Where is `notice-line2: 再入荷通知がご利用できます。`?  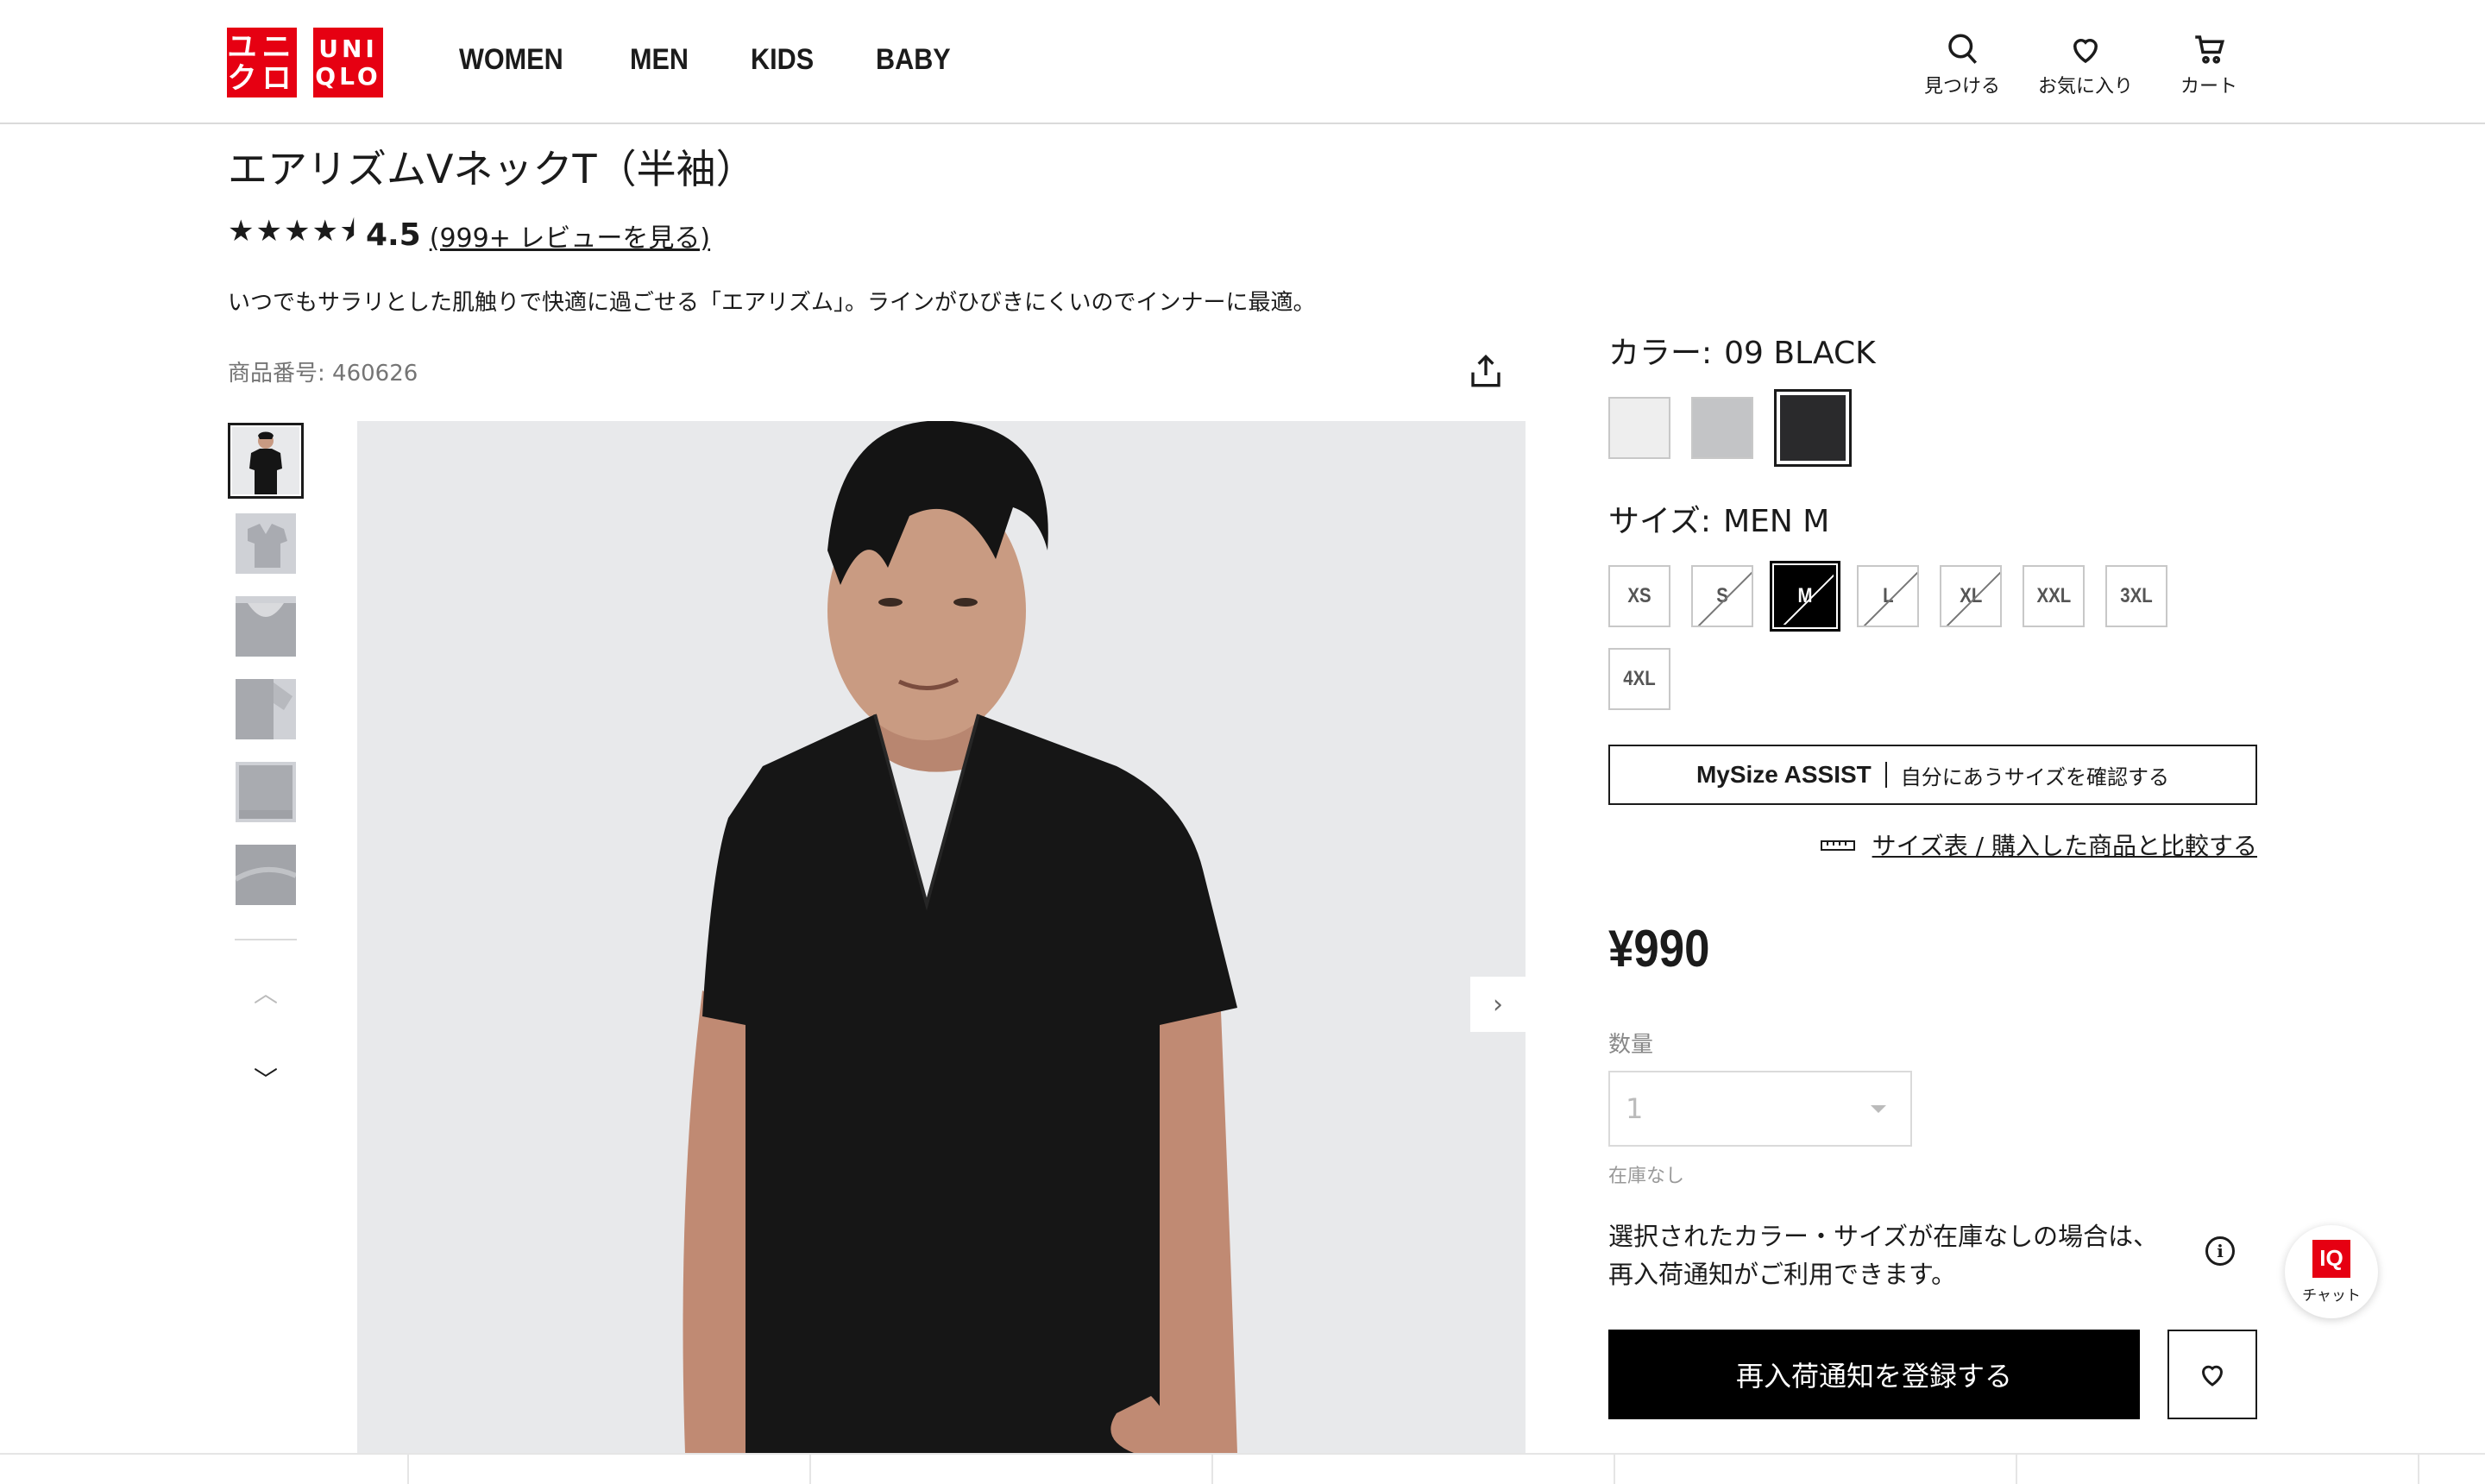
notice-line2: 再入荷通知がご利用できます。 is located at coordinates (1782, 1274).